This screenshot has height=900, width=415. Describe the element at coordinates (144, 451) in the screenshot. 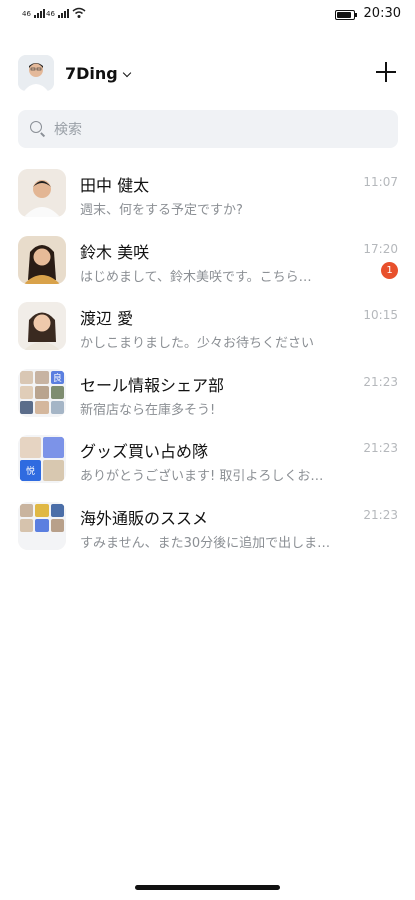

I see `chat-name: グッズ買い占め隊` at that location.